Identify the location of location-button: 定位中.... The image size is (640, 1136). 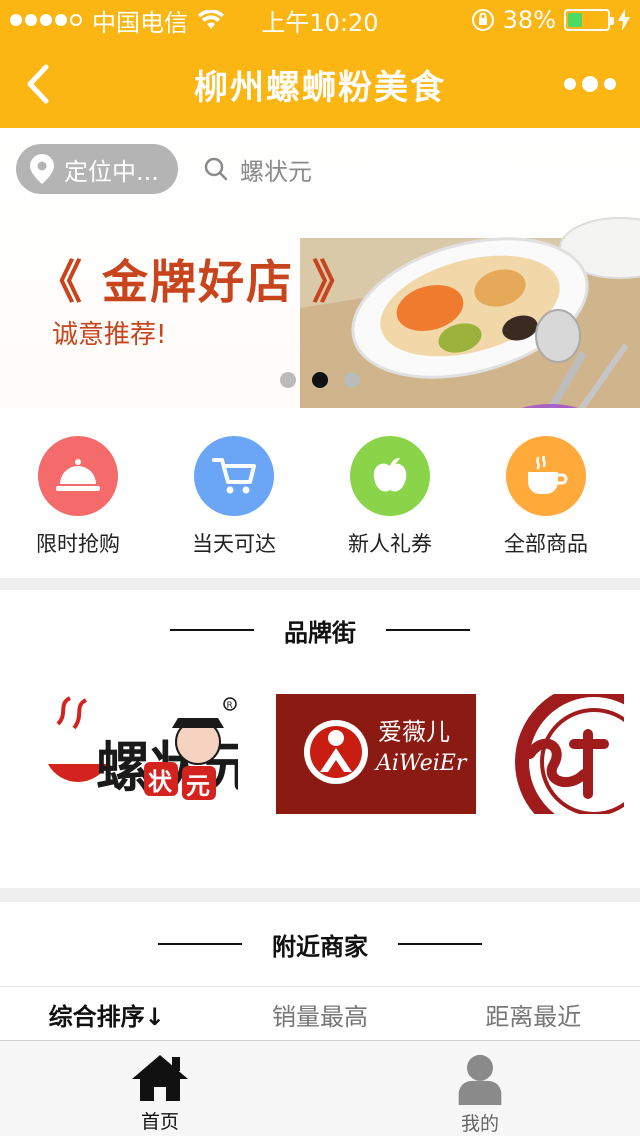
(97, 169).